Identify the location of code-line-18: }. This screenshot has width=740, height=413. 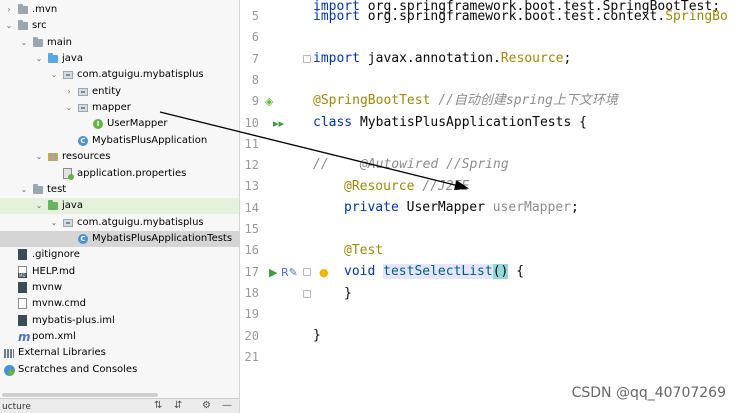
(348, 293).